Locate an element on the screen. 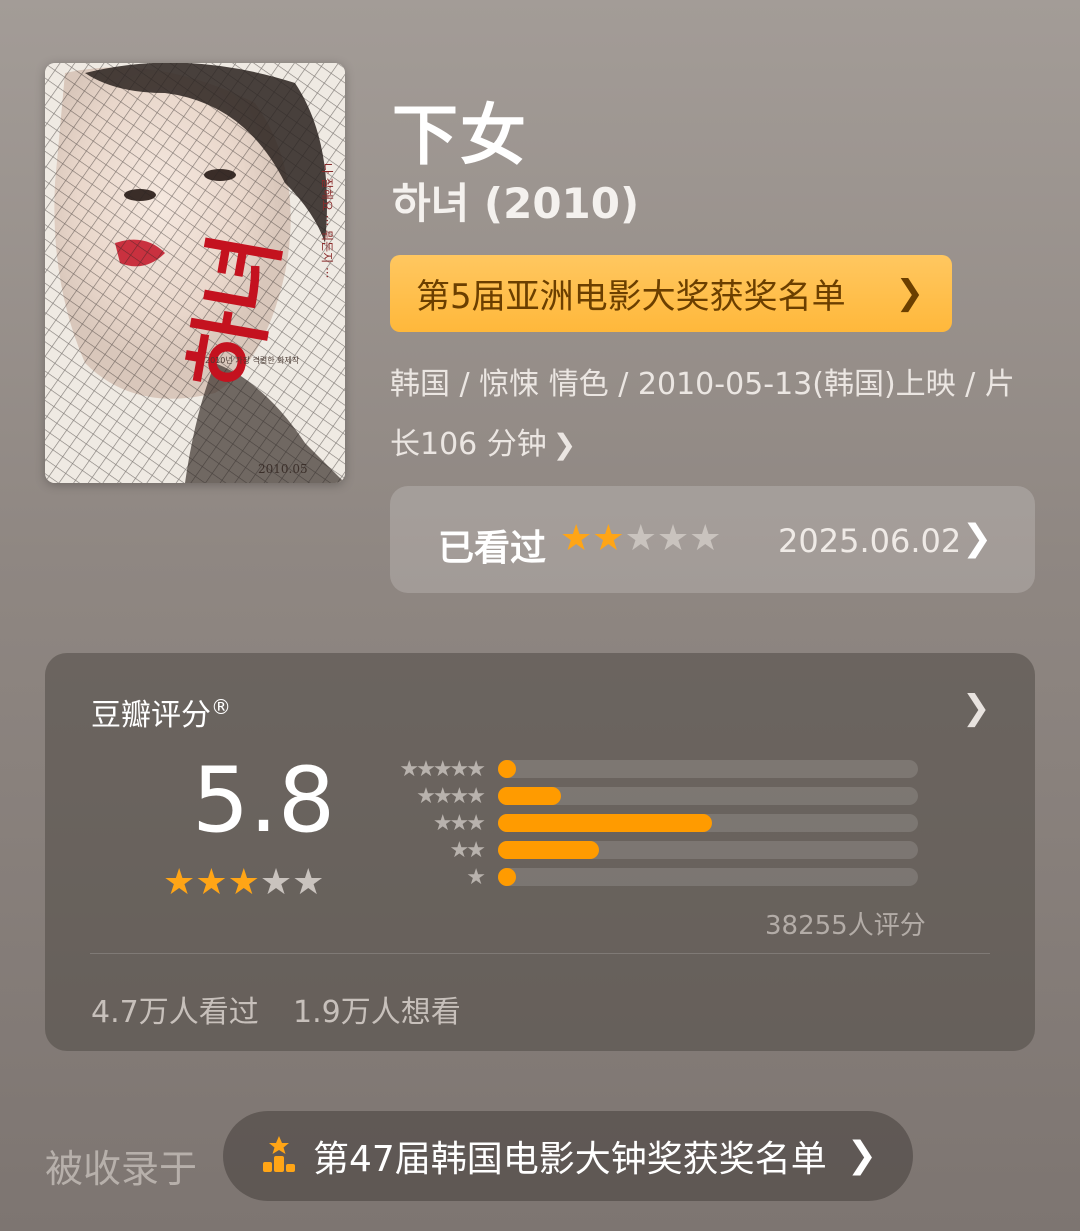 This screenshot has height=1231, width=1080. user-rating-stars: ★★★★★ is located at coordinates (640, 538).